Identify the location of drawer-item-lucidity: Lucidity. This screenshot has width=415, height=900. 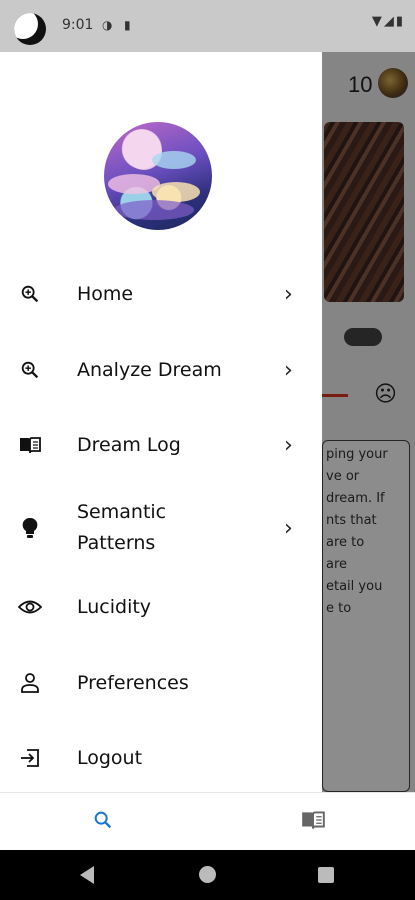
(161, 607).